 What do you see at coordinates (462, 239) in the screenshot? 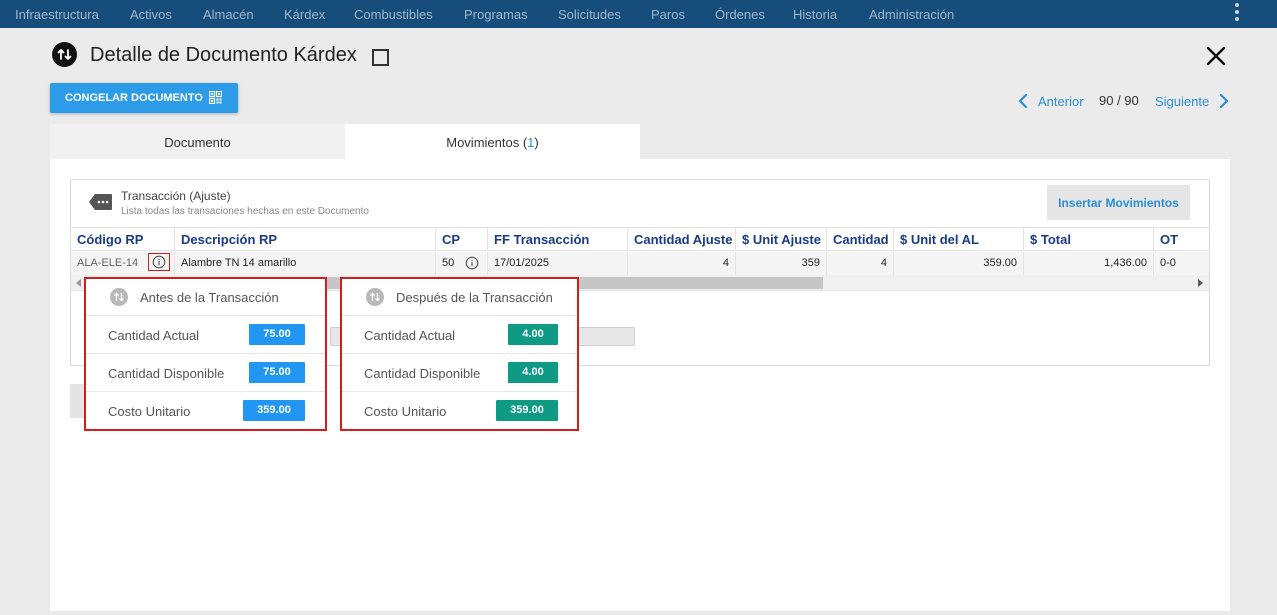
I see `column-header-cp: CP` at bounding box center [462, 239].